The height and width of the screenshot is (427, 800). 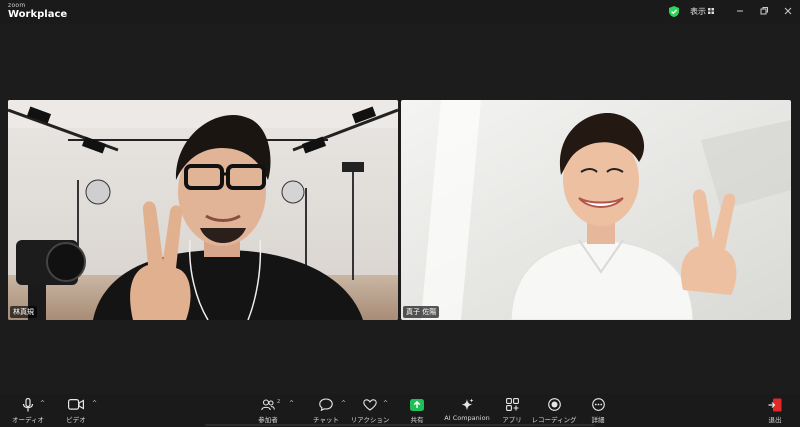 What do you see at coordinates (554, 404) in the screenshot?
I see `record-icon` at bounding box center [554, 404].